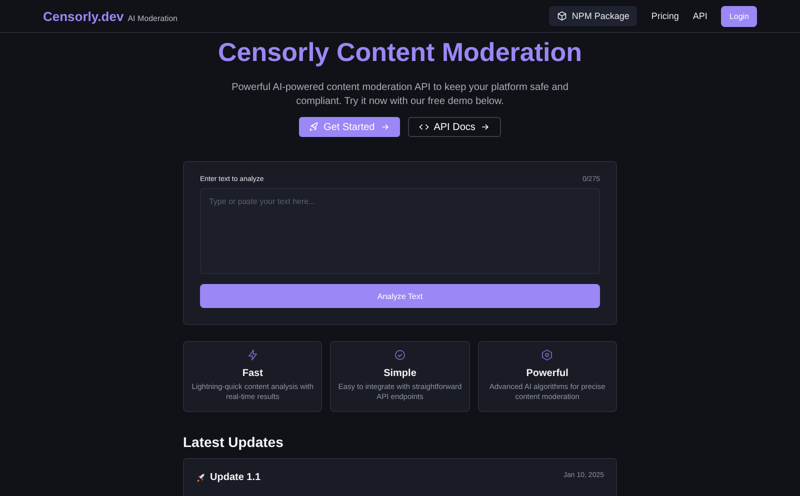  Describe the element at coordinates (252, 355) in the screenshot. I see `lightning-icon` at that location.